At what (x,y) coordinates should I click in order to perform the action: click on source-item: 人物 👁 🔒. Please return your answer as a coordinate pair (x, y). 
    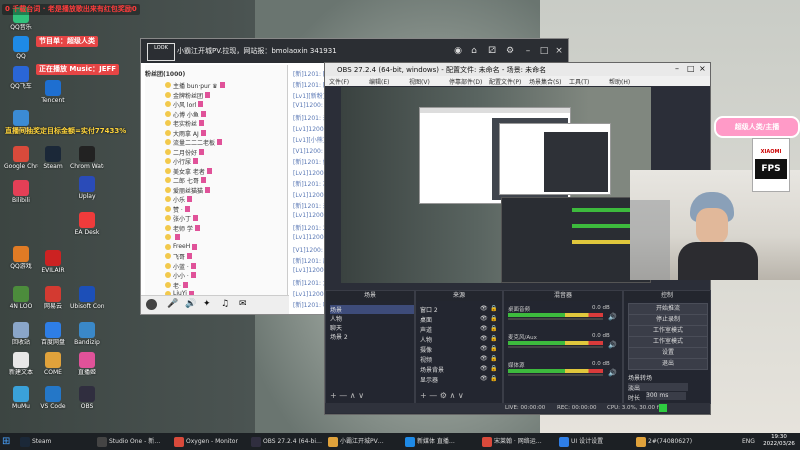
    Looking at the image, I should click on (459, 339).